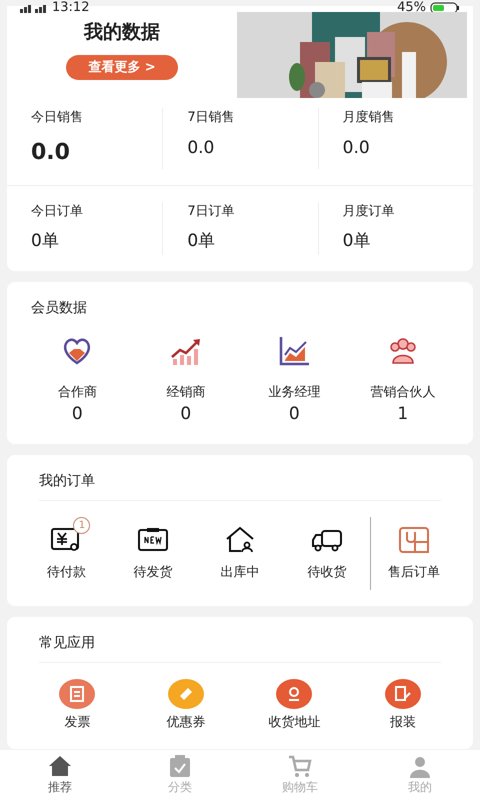 This screenshot has height=800, width=480. I want to click on battery-percent: 45%, so click(411, 8).